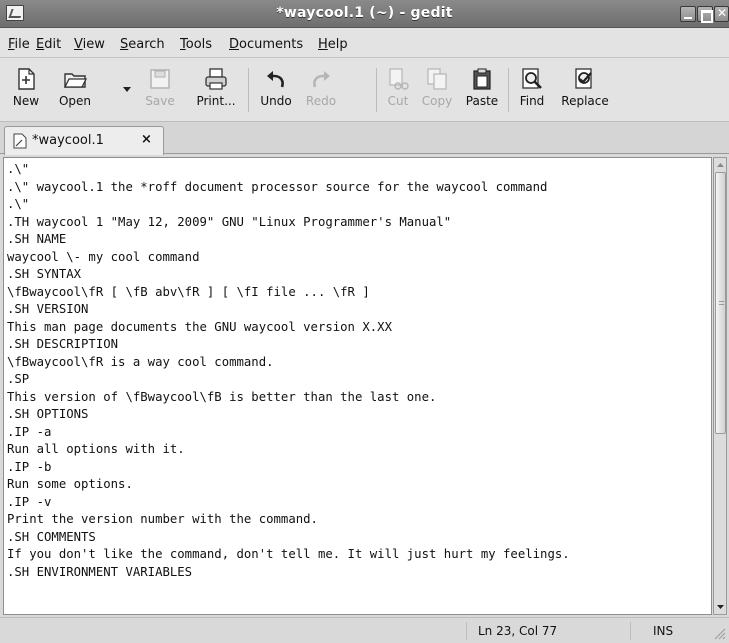 The width and height of the screenshot is (729, 643). I want to click on undo-button: Undo, so click(276, 90).